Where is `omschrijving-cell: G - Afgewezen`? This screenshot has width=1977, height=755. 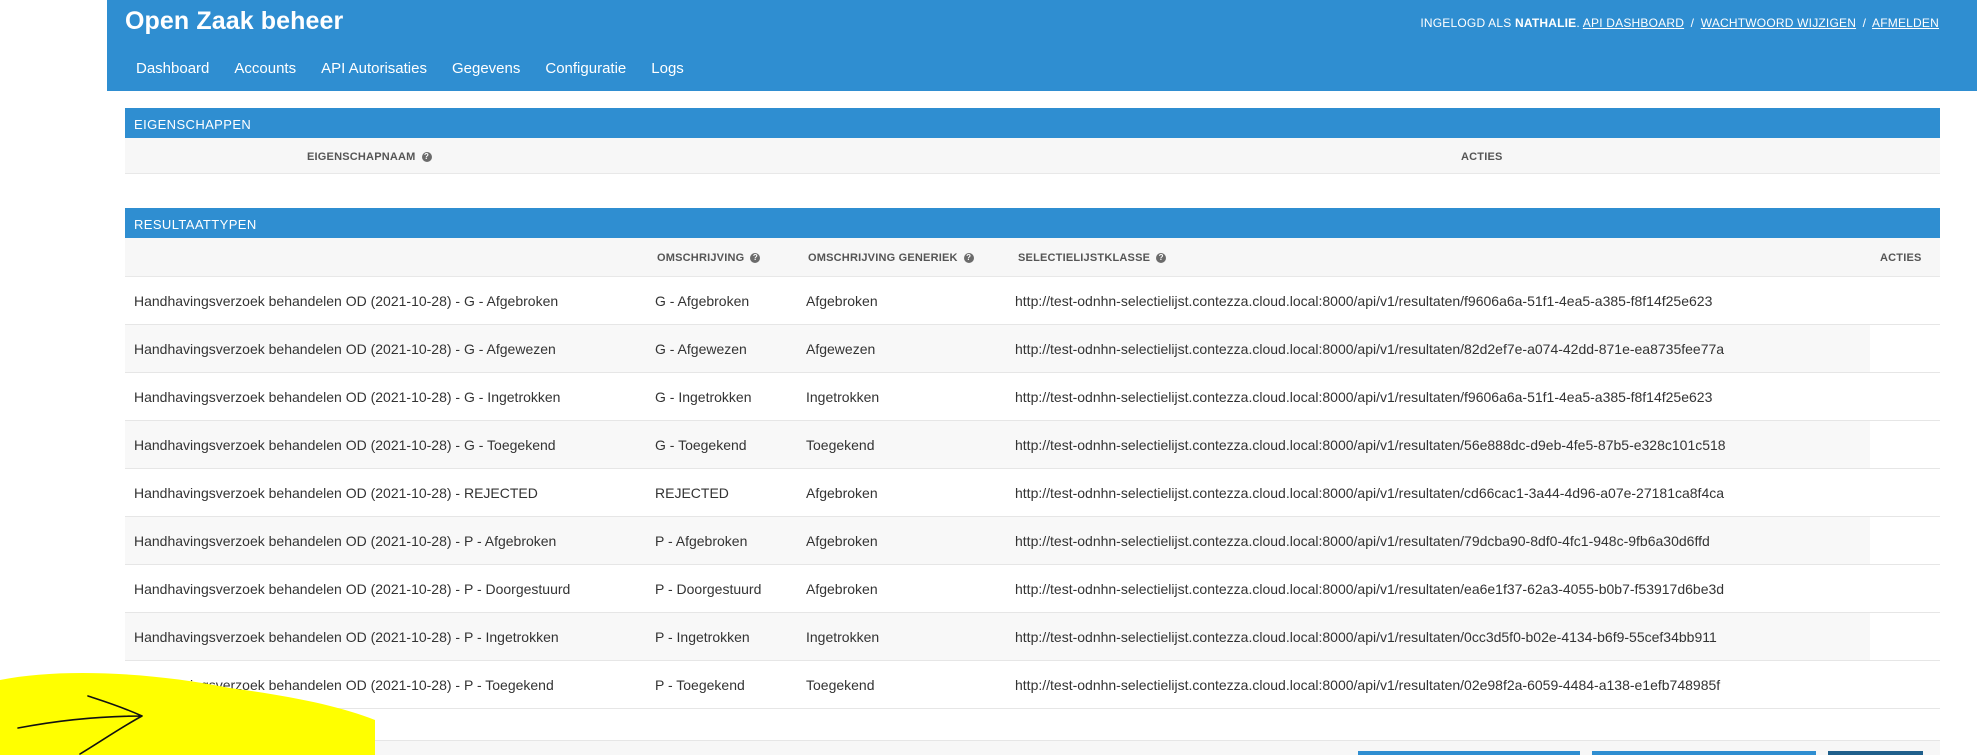
omschrijving-cell: G - Afgewezen is located at coordinates (701, 349).